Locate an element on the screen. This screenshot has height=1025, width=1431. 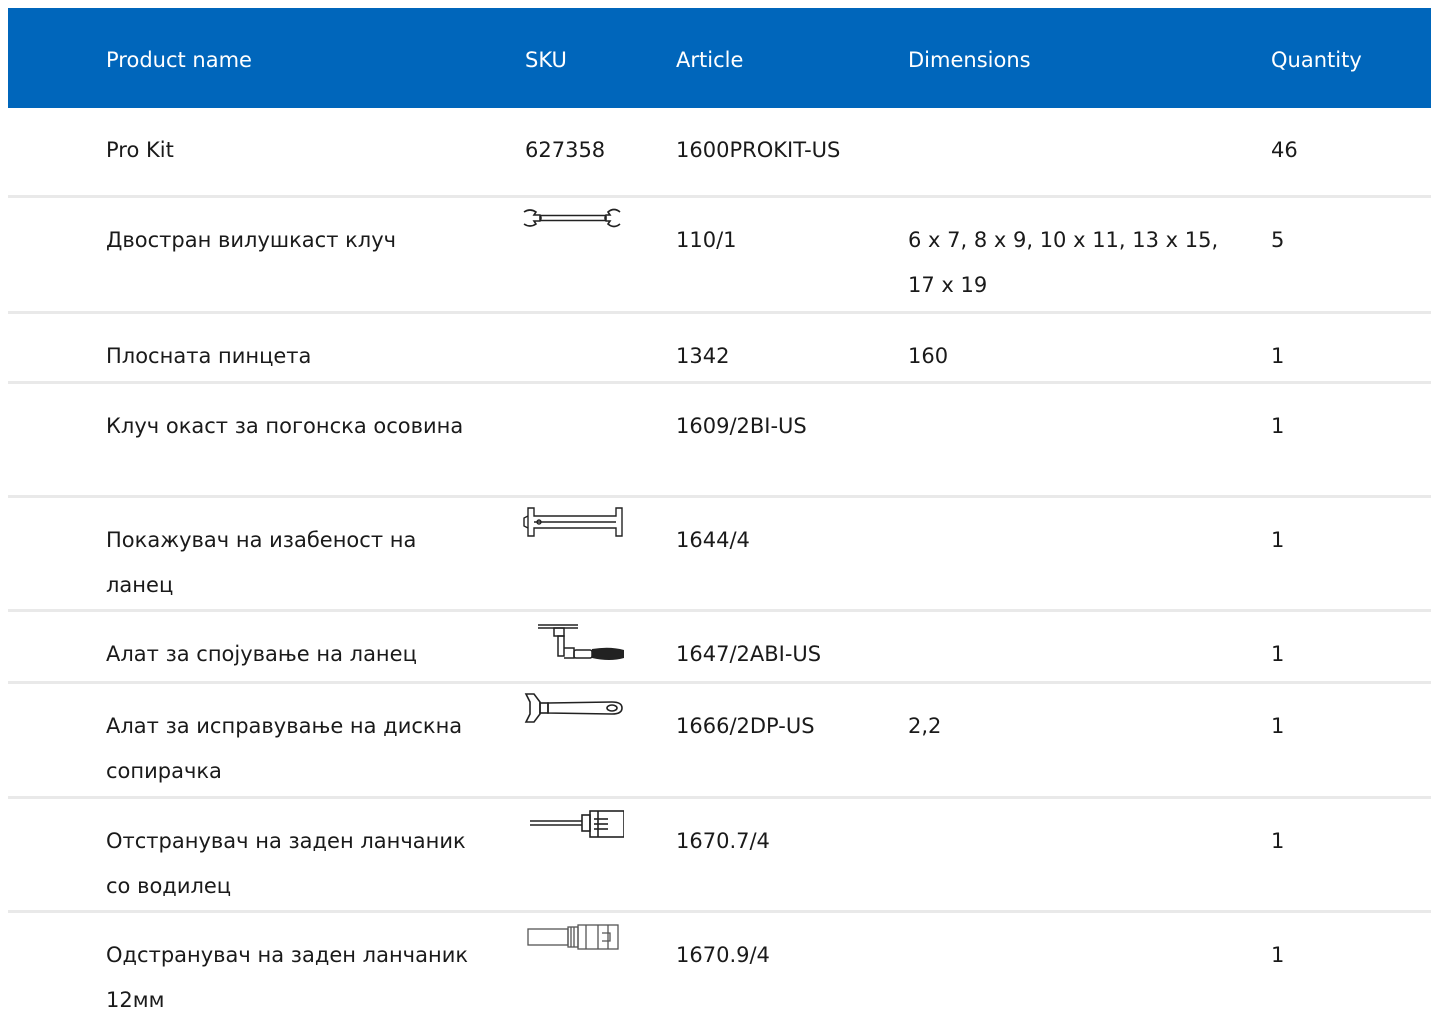
column-header-dimensions: Dimensions is located at coordinates (1078, 60).